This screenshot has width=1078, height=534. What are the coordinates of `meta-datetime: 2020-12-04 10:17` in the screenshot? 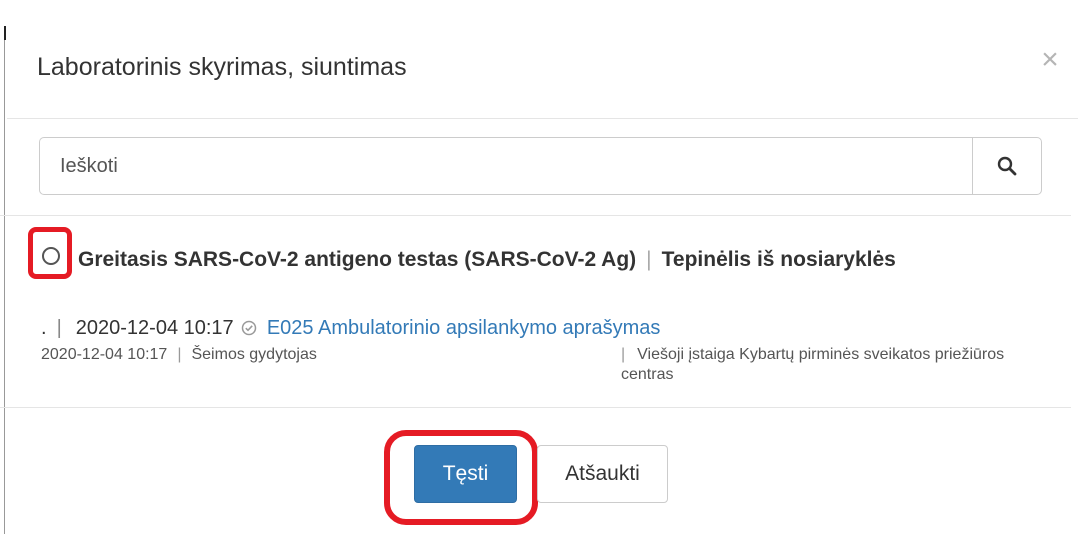 It's located at (154, 328).